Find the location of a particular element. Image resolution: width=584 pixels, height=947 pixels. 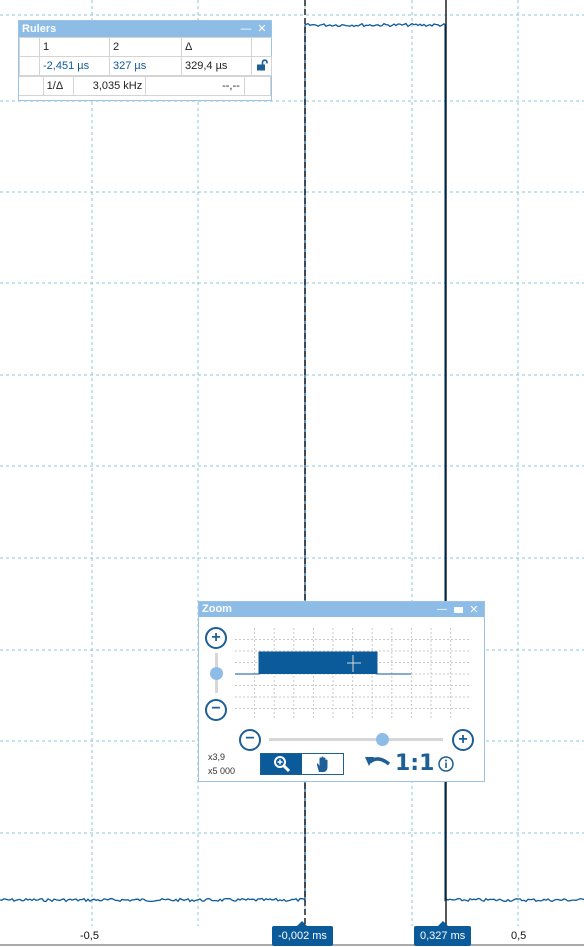

frequency-value: 3,035 kHz is located at coordinates (109, 86).